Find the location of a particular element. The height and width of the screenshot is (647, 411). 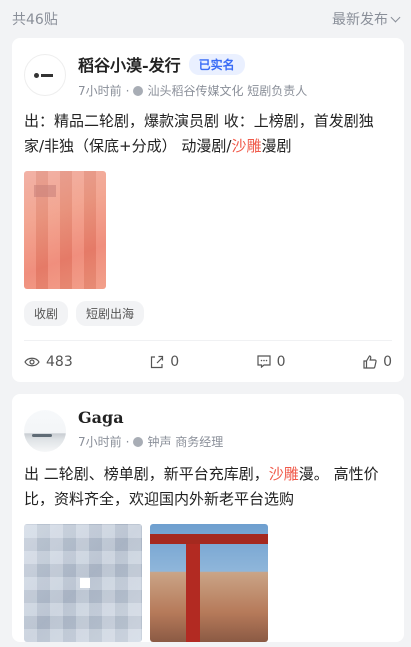

post-meta: 7小时前 · 钟声 商务经理 is located at coordinates (151, 442).